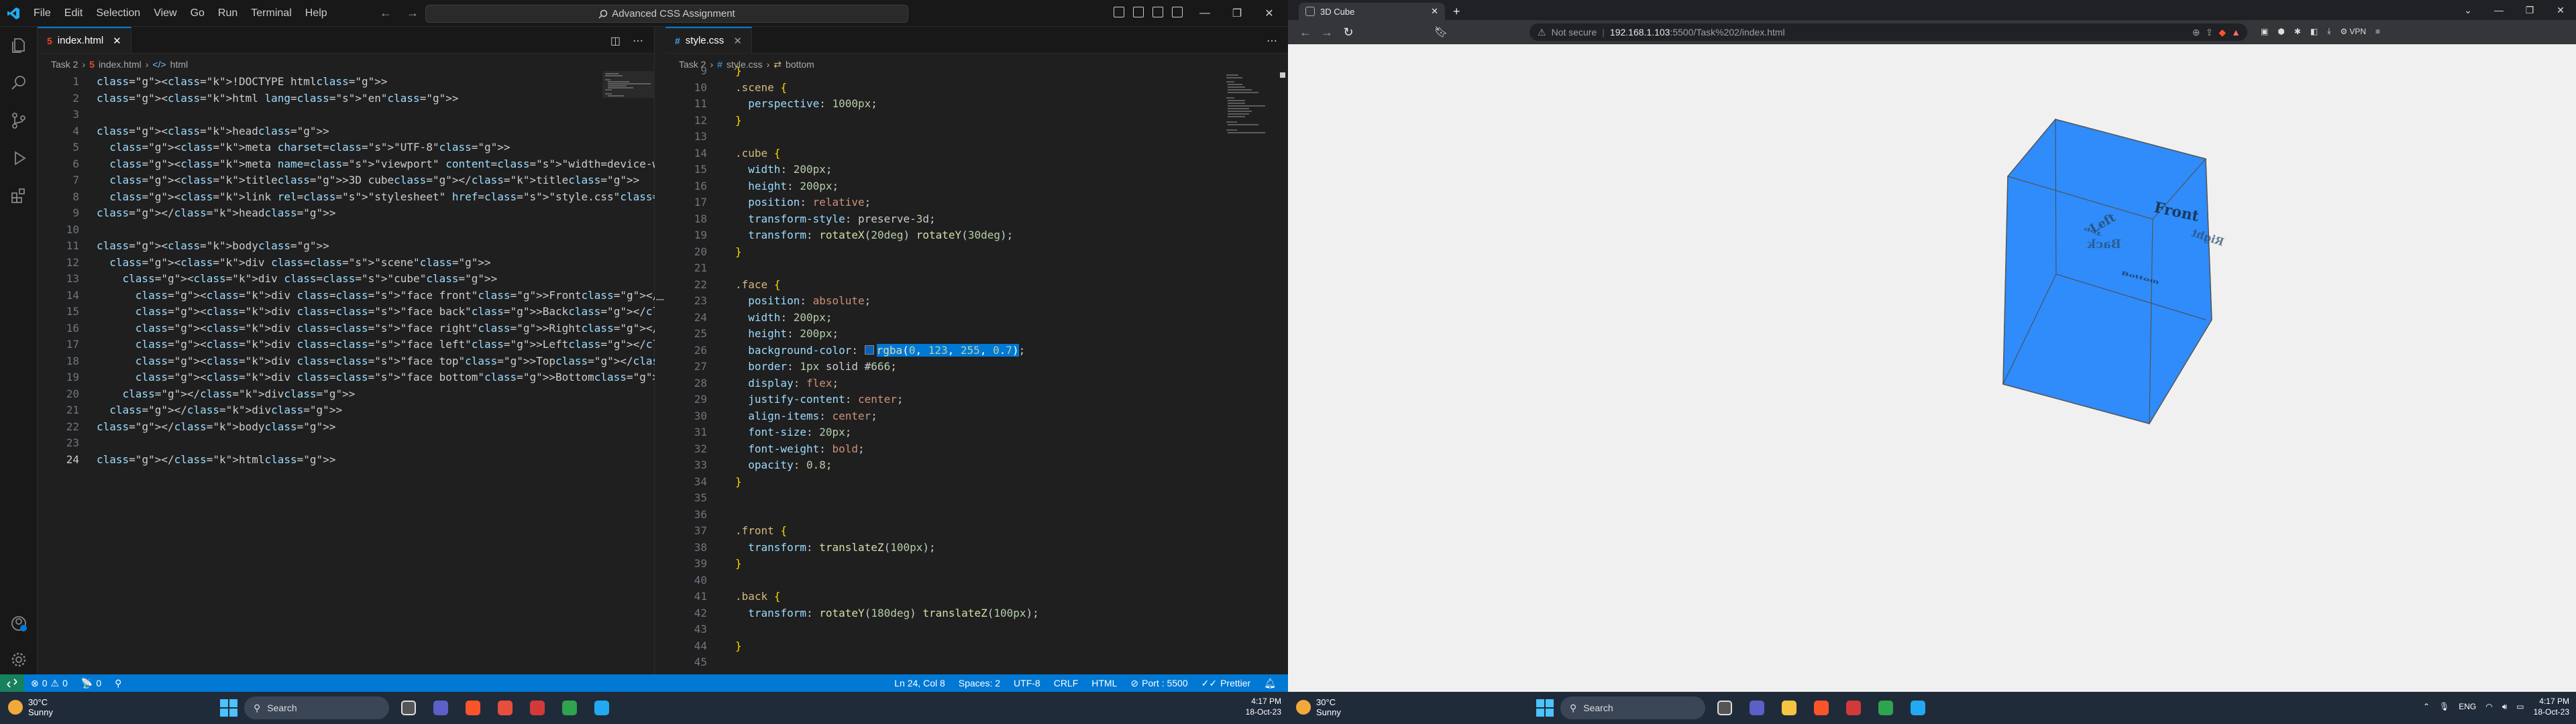 Image resolution: width=2576 pixels, height=724 pixels. I want to click on sidebar-icon: ◧, so click(2314, 32).